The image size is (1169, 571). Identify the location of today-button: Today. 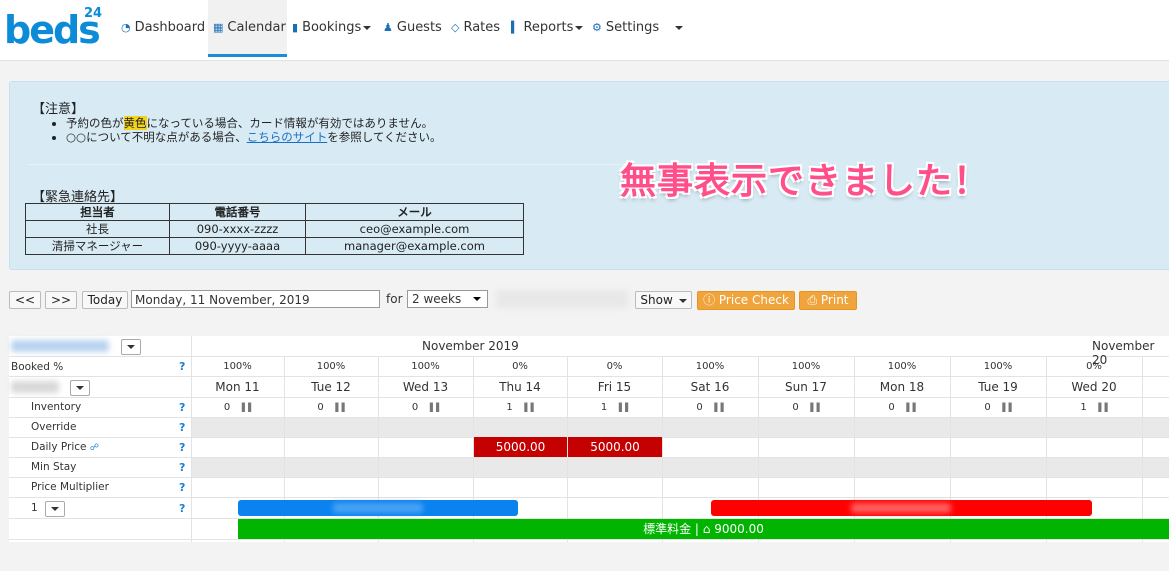
(105, 300).